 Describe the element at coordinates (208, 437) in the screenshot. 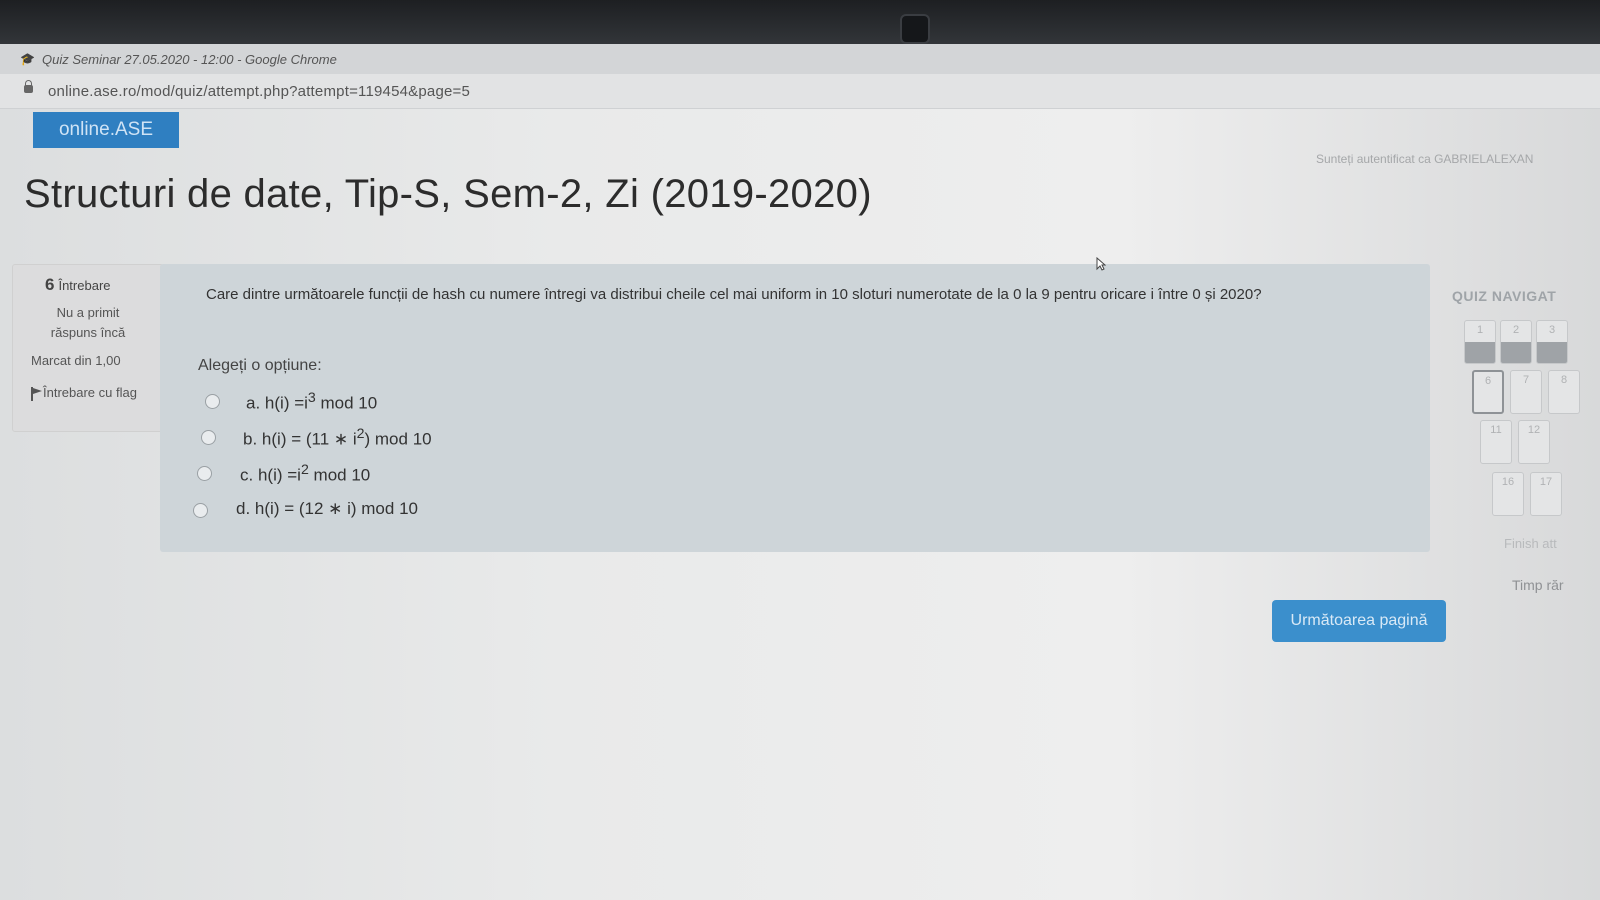

I see `option-b-radio` at that location.